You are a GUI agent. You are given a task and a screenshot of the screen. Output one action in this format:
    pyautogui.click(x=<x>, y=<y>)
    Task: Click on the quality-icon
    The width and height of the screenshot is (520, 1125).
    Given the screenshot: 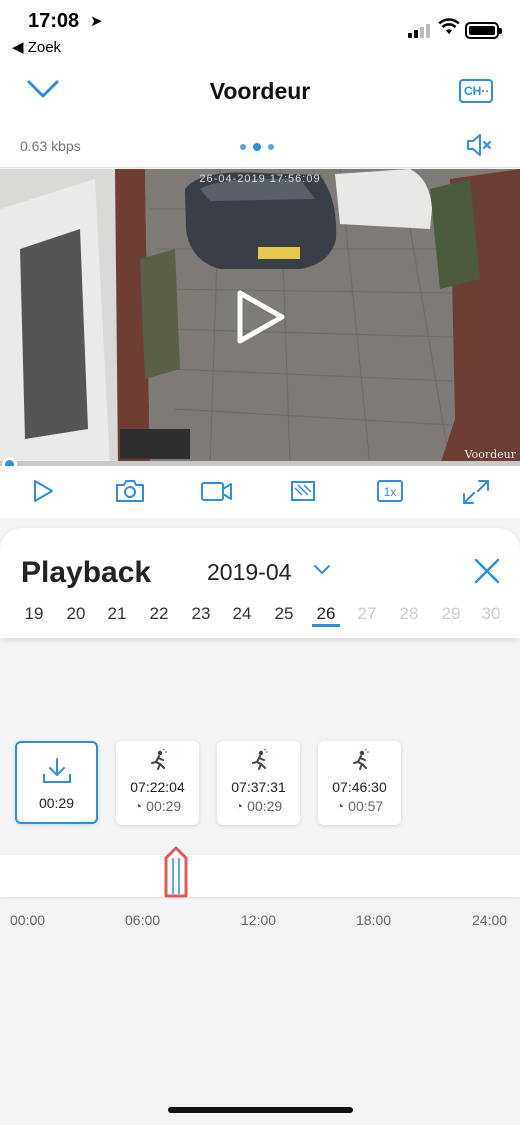 What is the action you would take?
    pyautogui.click(x=303, y=491)
    